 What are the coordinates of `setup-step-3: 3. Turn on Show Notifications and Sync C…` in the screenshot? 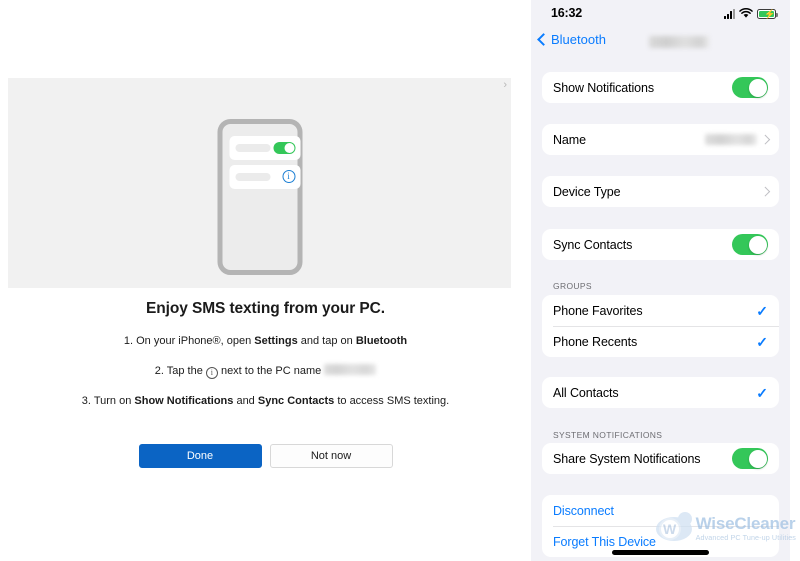 It's located at (265, 401).